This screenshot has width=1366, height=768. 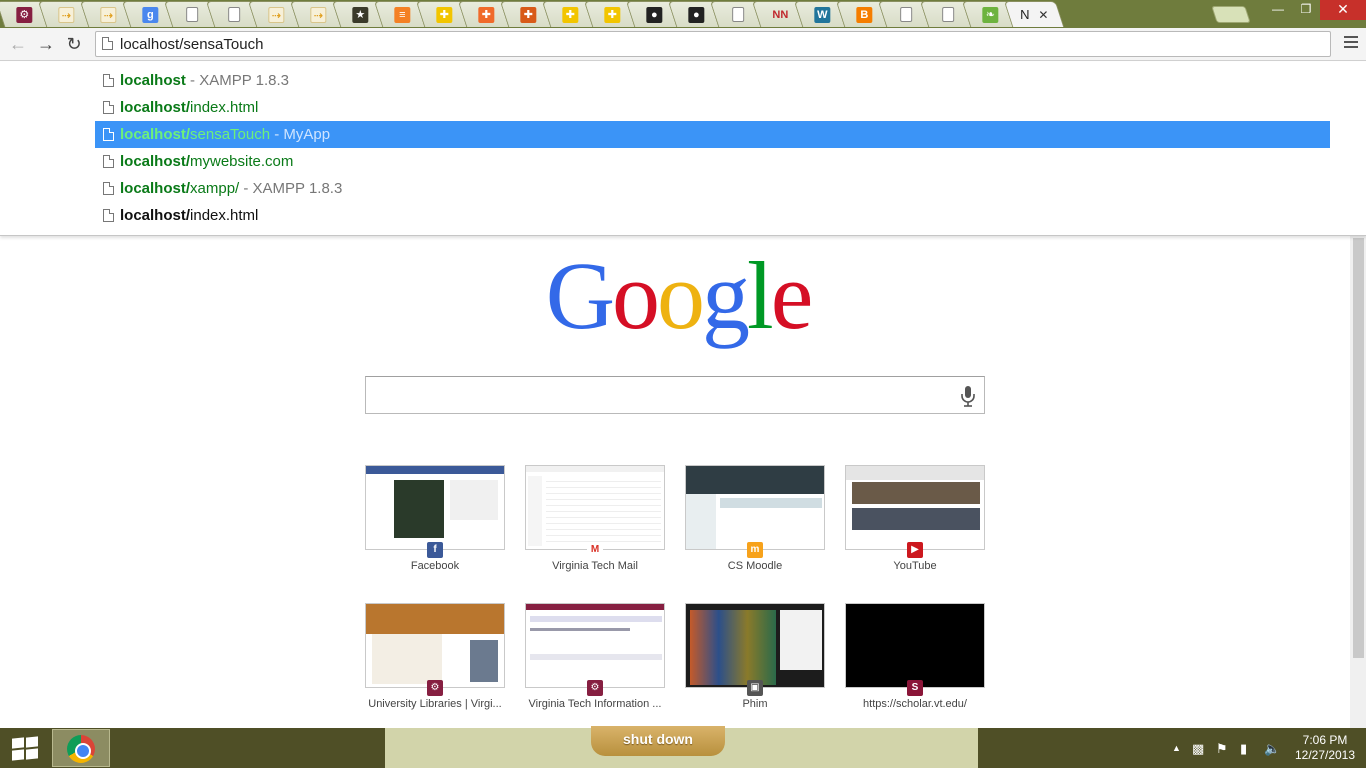 I want to click on suggestion-item: localhost/xampp/ - XAMPP 1.8.3, so click(x=712, y=188).